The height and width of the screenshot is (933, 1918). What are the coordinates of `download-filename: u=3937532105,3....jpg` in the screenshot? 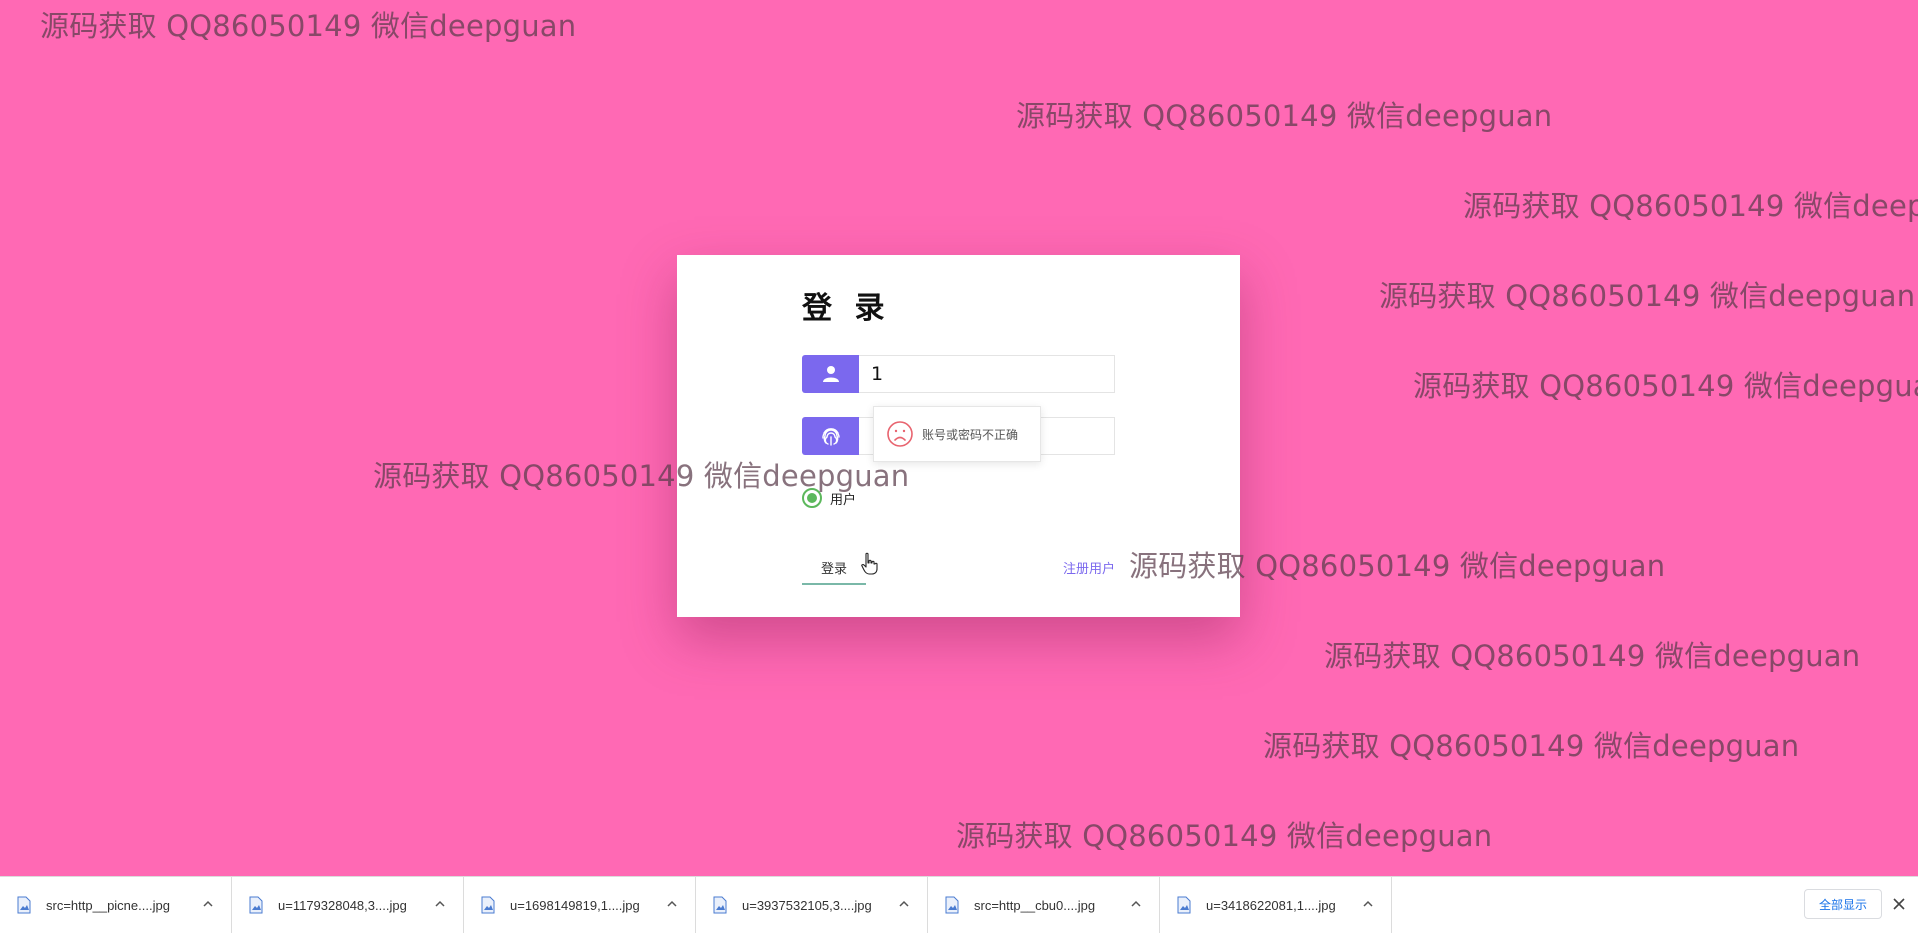 It's located at (807, 905).